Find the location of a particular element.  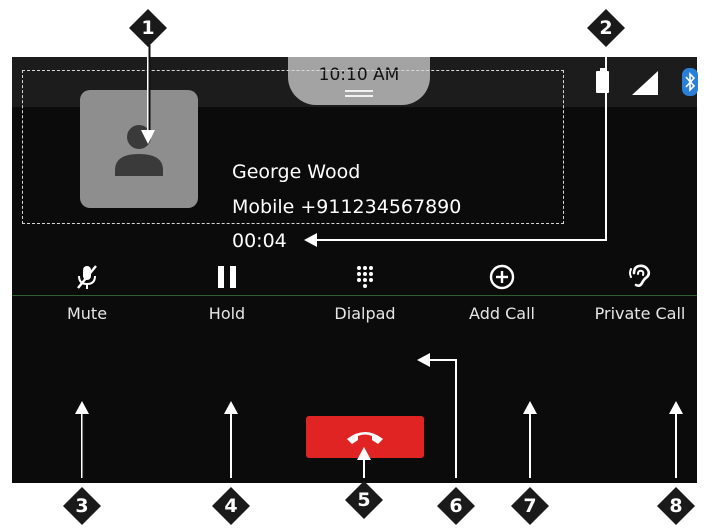

callout-number: 5 is located at coordinates (364, 500).